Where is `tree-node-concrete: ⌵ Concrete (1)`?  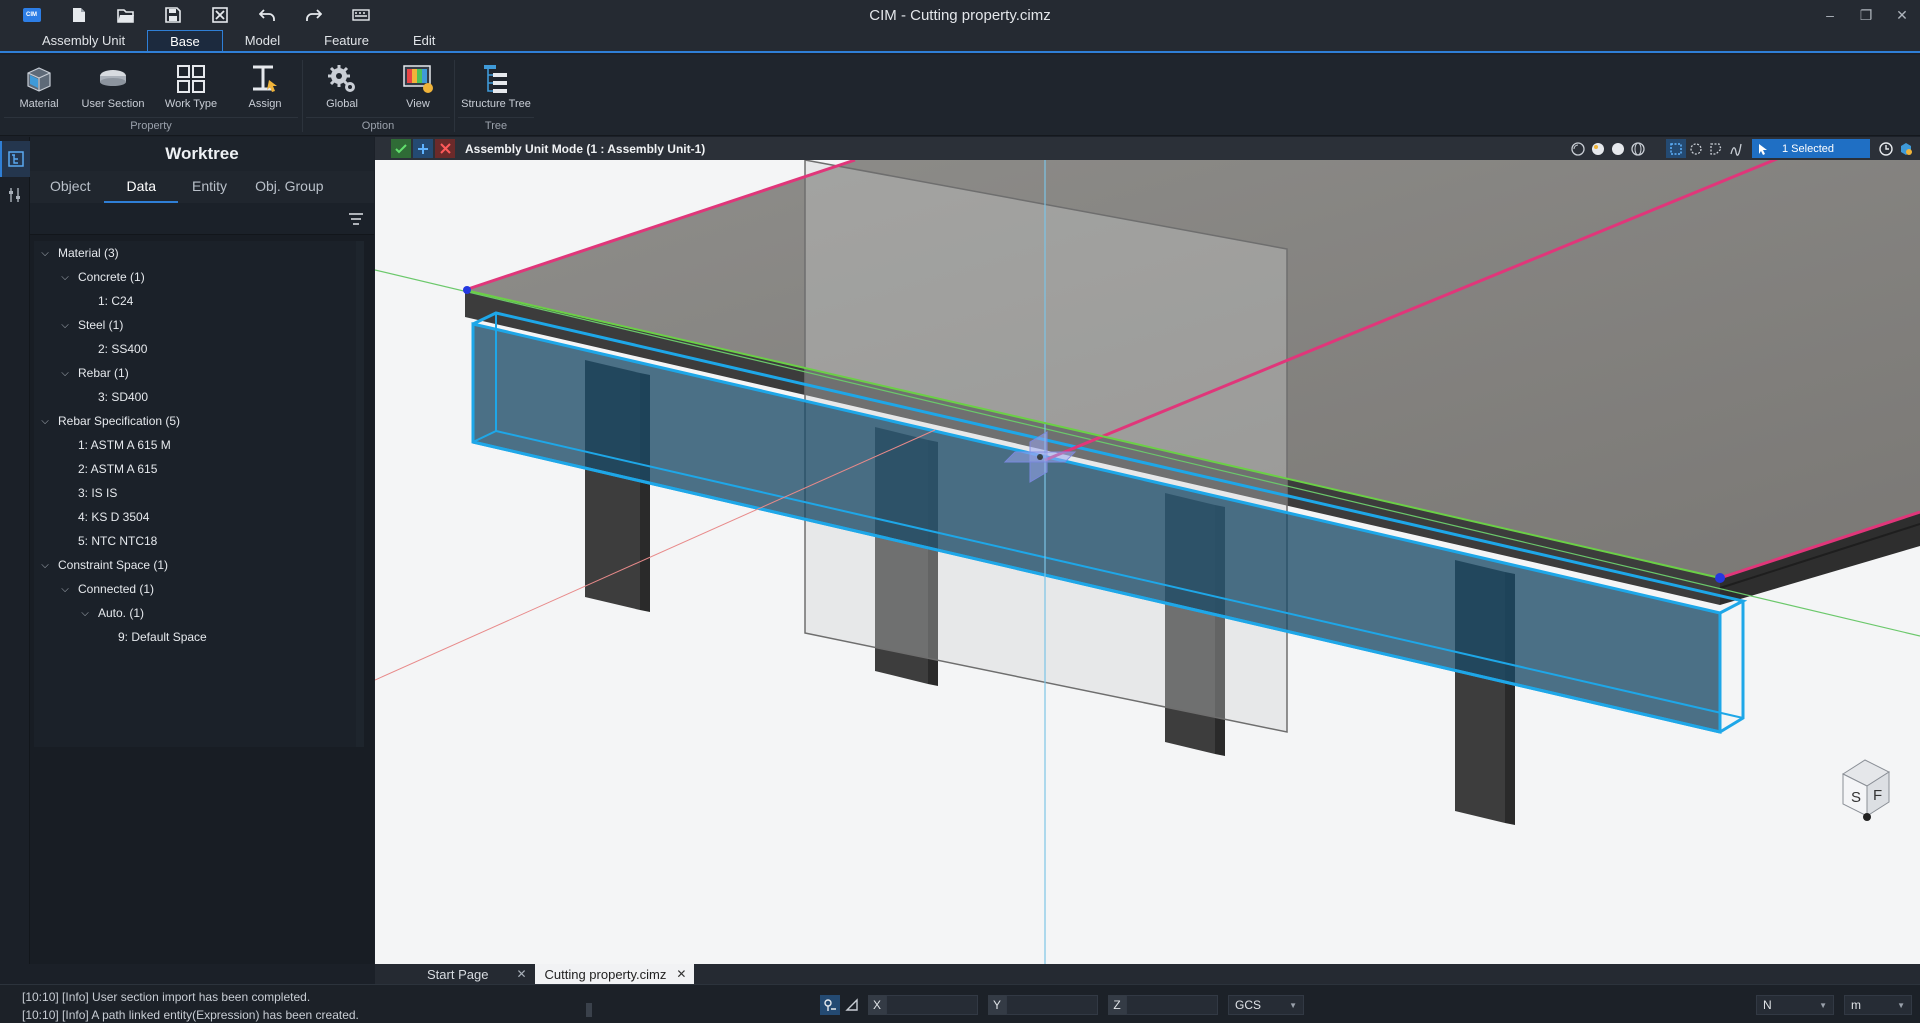 tree-node-concrete: ⌵ Concrete (1) is located at coordinates (101, 277).